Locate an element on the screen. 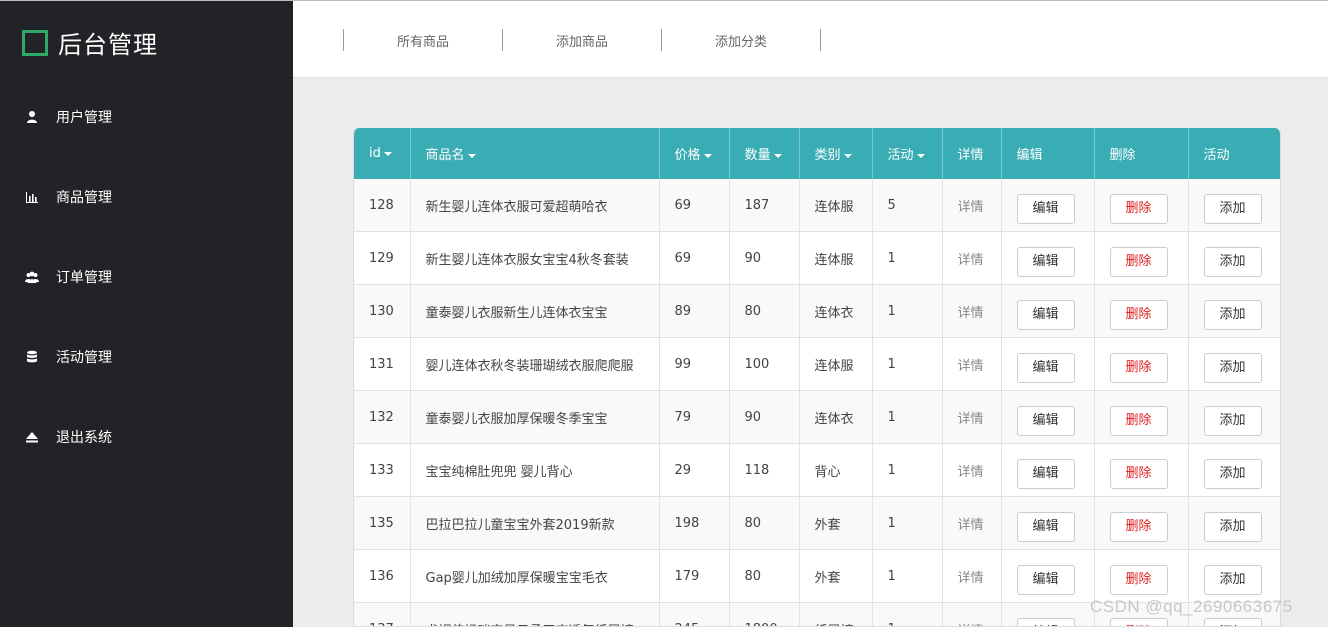 This screenshot has width=1328, height=627. top-bar: 所有商品 添加商品 添加分类 is located at coordinates (810, 39).